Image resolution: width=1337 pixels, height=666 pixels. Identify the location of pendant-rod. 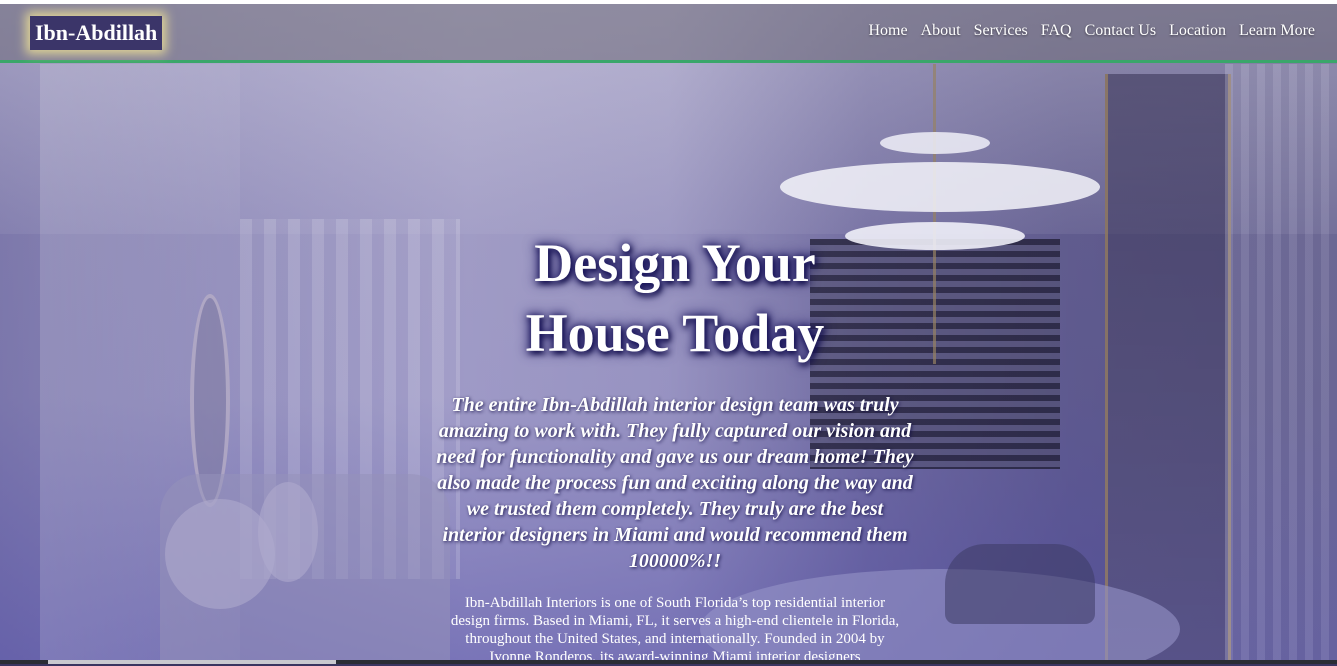
(934, 214).